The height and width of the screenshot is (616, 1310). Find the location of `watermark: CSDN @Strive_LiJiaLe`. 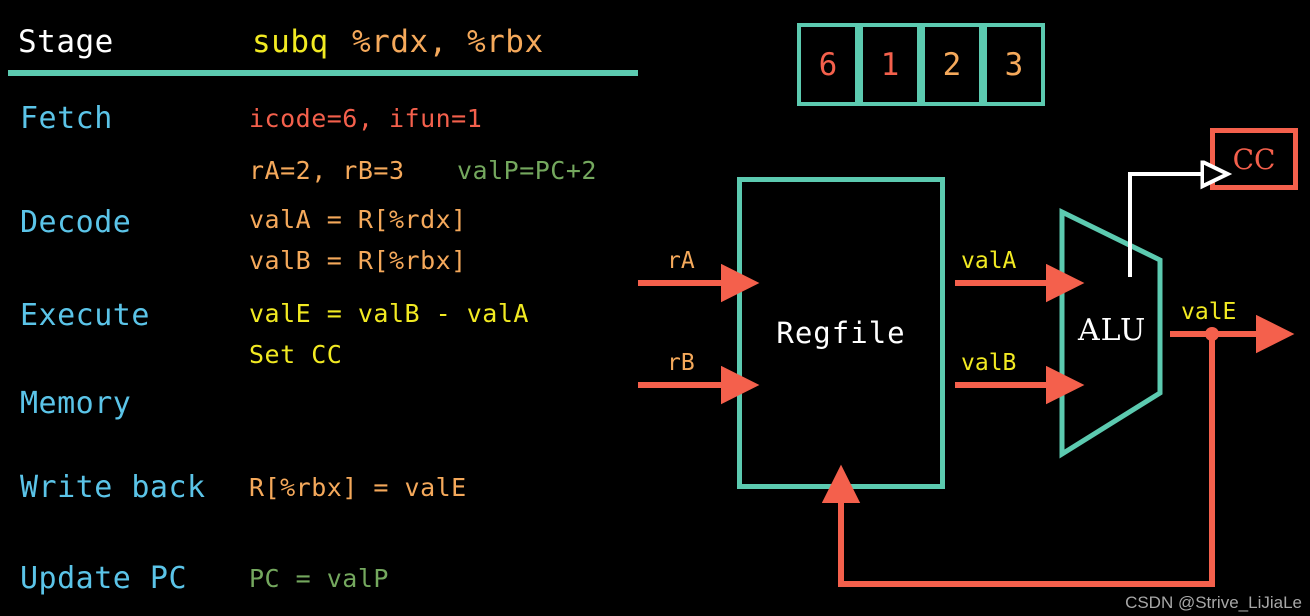

watermark: CSDN @Strive_LiJiaLe is located at coordinates (1213, 602).